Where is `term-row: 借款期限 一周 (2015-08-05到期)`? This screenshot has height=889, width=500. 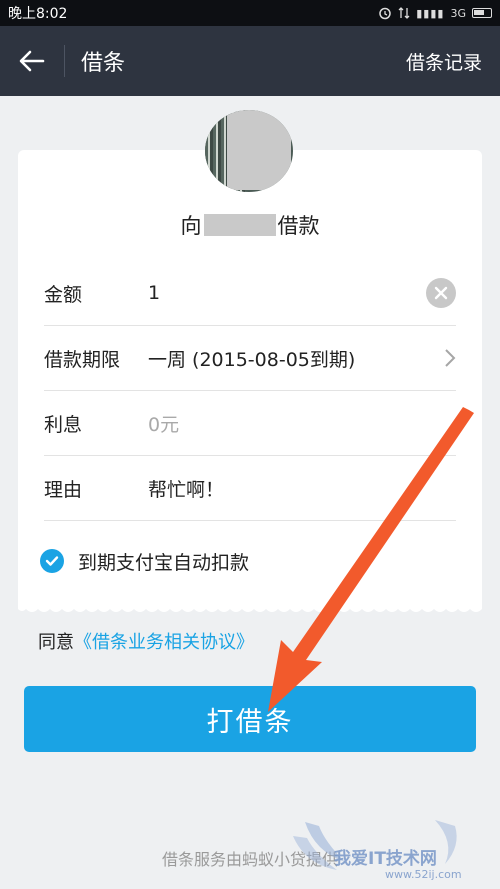
term-row: 借款期限 一周 (2015-08-05到期) is located at coordinates (250, 358).